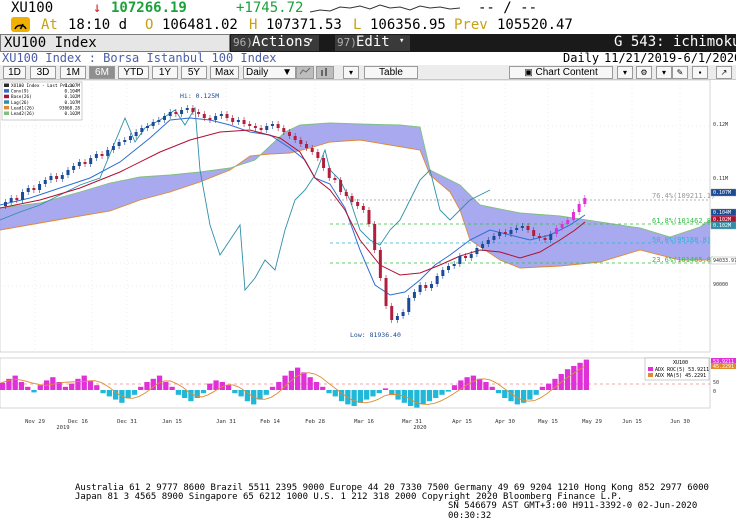  I want to click on period-1m-button: 1M, so click(73, 72).